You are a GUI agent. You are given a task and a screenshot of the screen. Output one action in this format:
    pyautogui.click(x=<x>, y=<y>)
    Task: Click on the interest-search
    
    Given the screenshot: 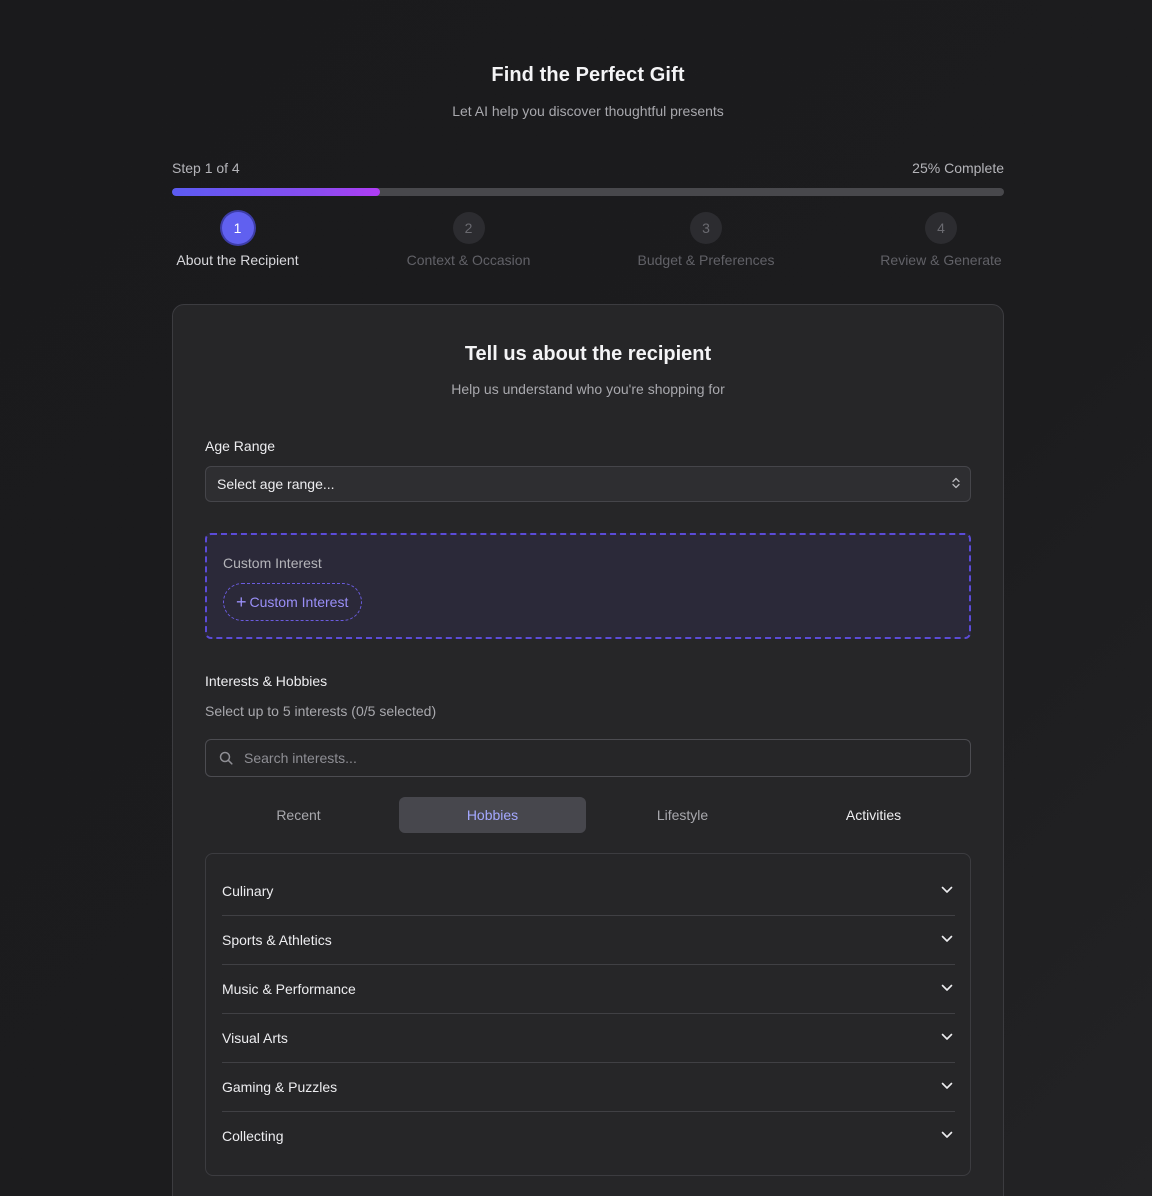 What is the action you would take?
    pyautogui.click(x=588, y=758)
    